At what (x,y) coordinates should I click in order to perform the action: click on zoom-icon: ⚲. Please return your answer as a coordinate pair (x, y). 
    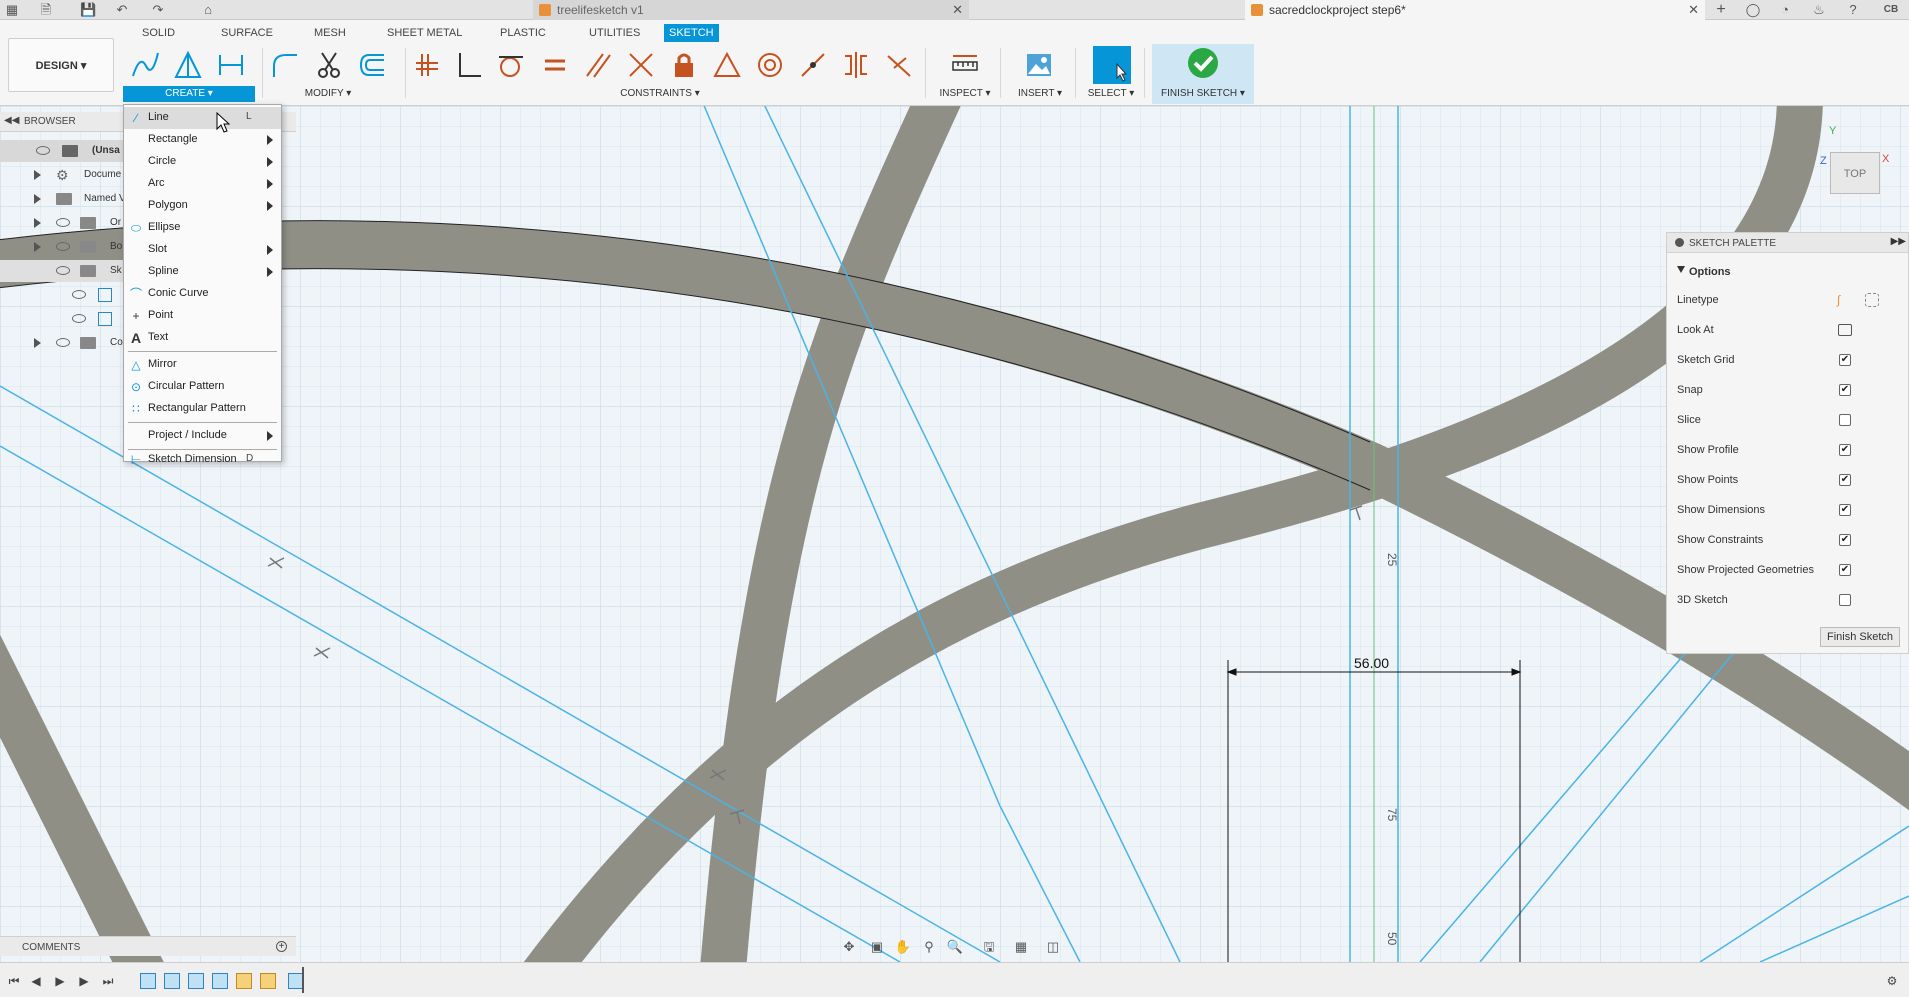
    Looking at the image, I should click on (929, 947).